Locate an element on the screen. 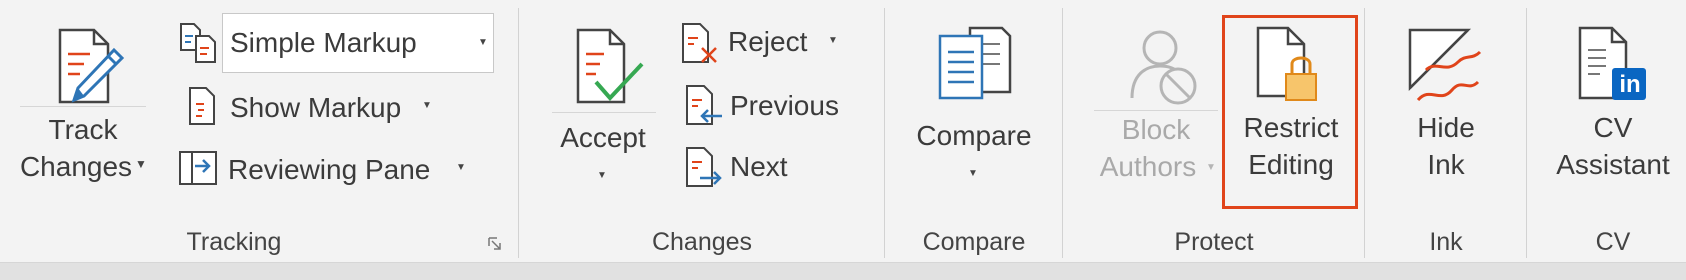  reviewing-pane-label: Reviewing Pane is located at coordinates (329, 169).